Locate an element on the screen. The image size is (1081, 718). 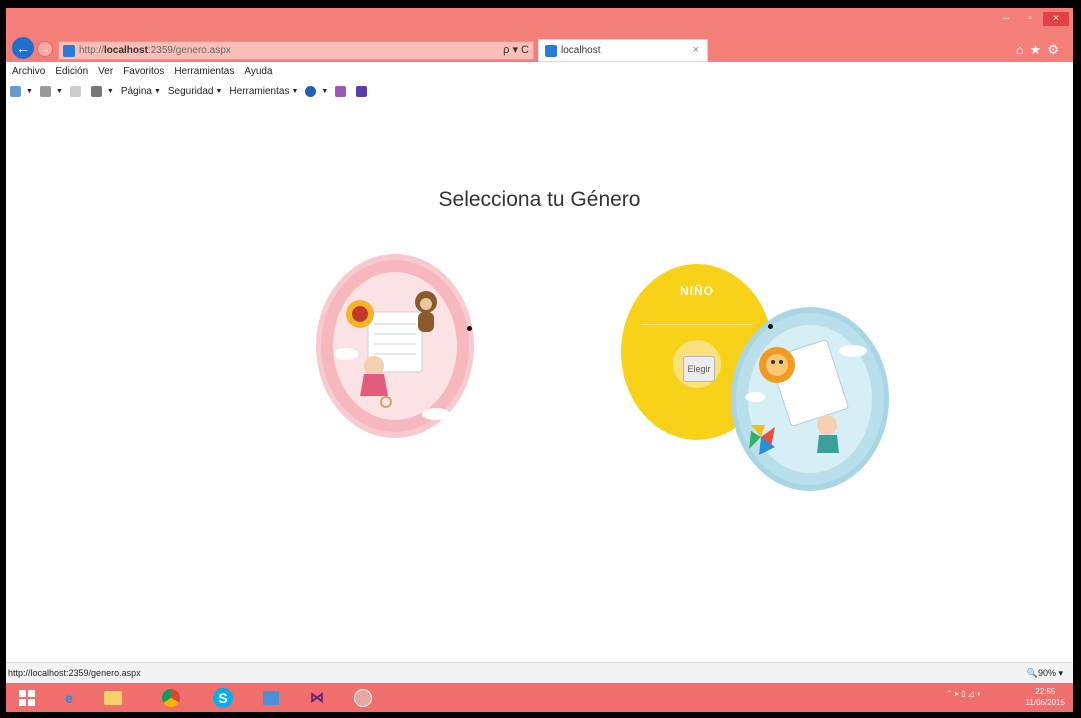
clock-time: 22:55 is located at coordinates (1045, 691).